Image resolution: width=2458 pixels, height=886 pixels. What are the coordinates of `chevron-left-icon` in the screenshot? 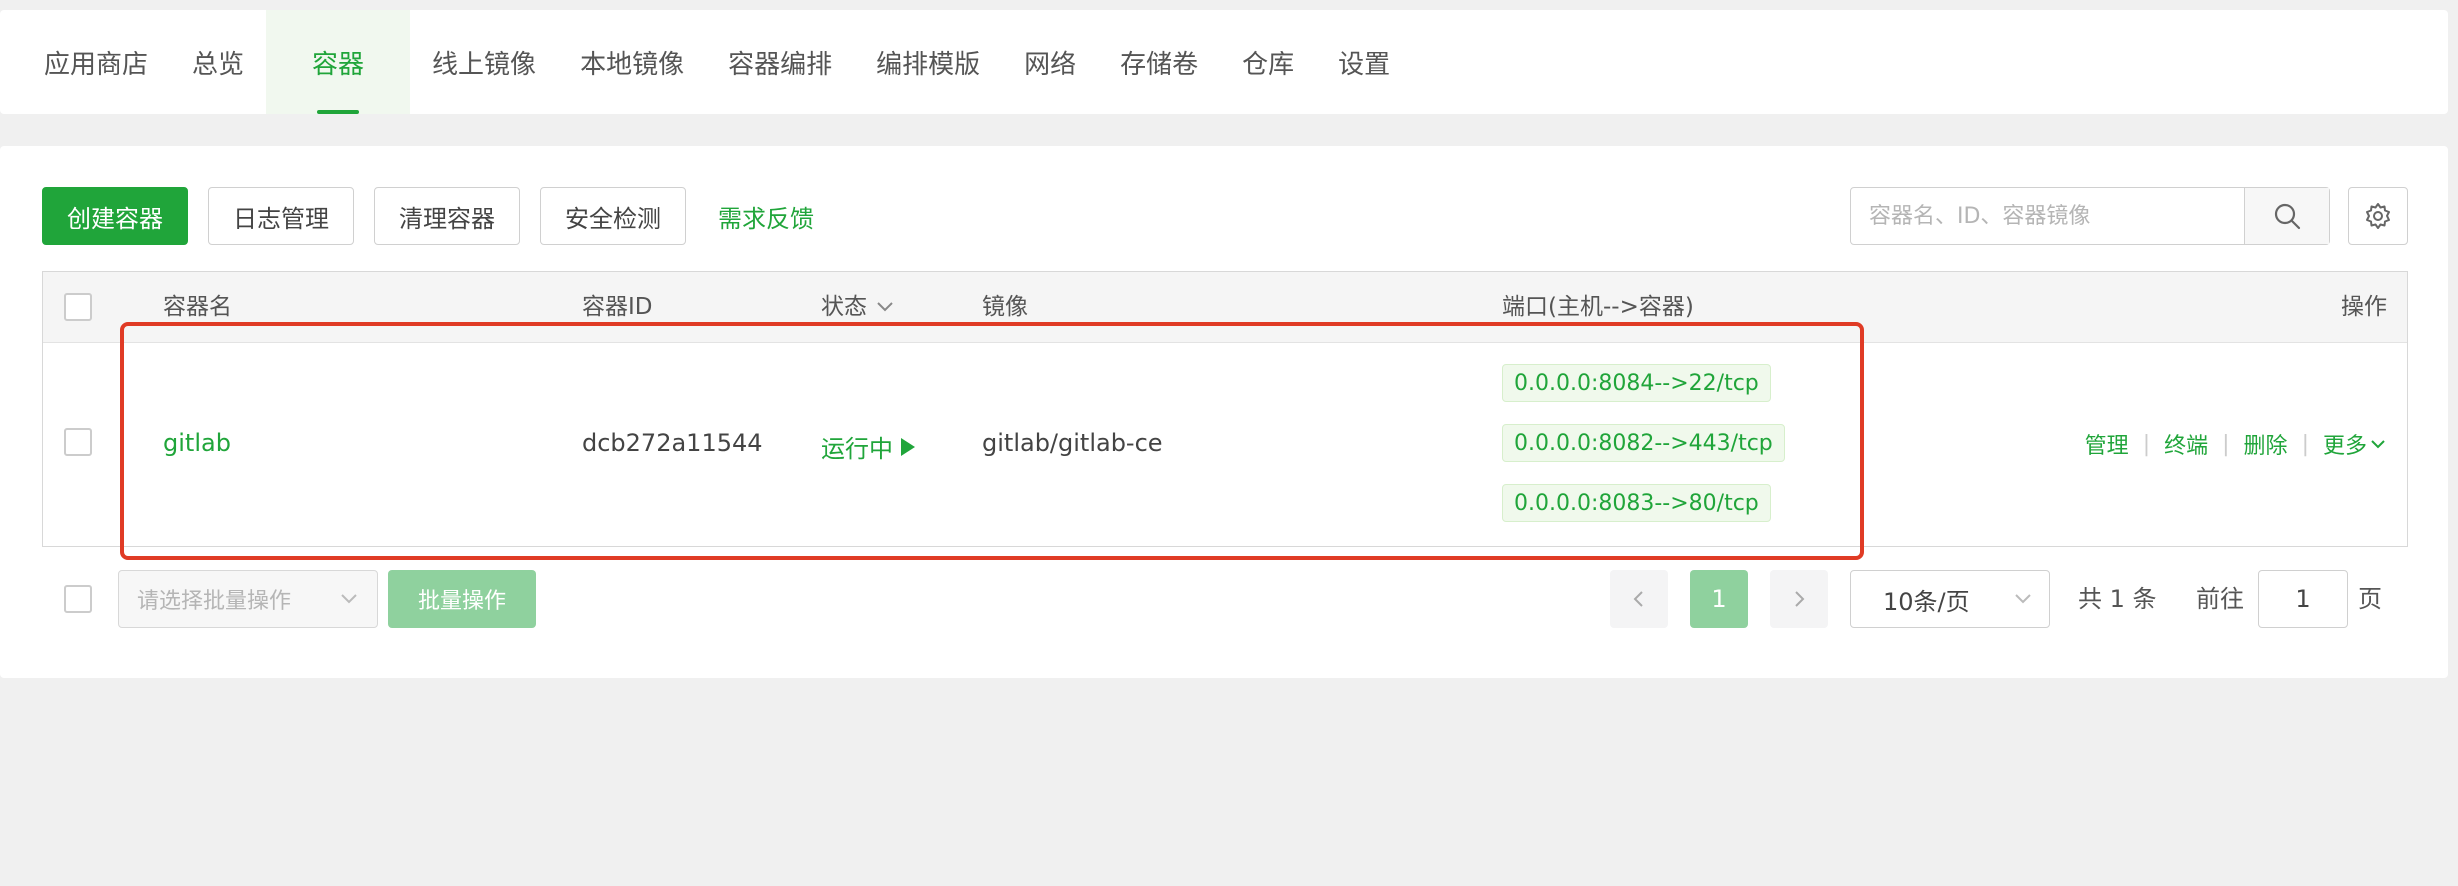 It's located at (1638, 599).